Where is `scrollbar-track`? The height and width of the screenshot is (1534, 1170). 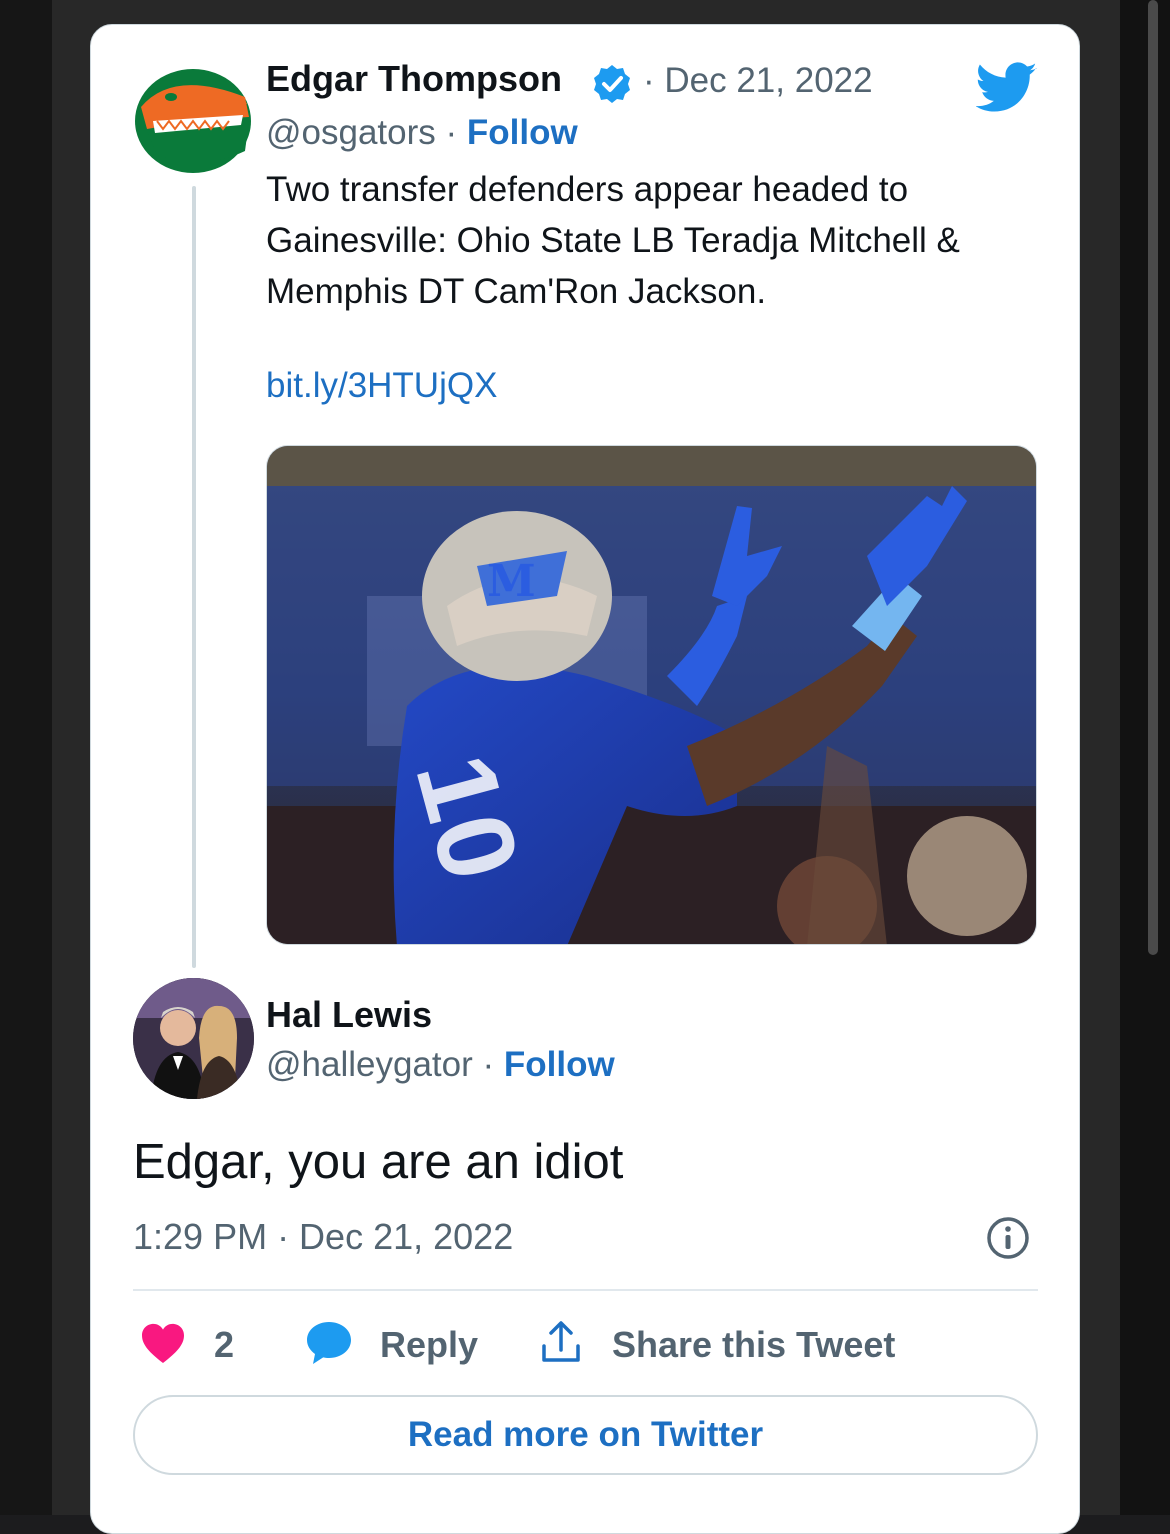
scrollbar-track is located at coordinates (1145, 757).